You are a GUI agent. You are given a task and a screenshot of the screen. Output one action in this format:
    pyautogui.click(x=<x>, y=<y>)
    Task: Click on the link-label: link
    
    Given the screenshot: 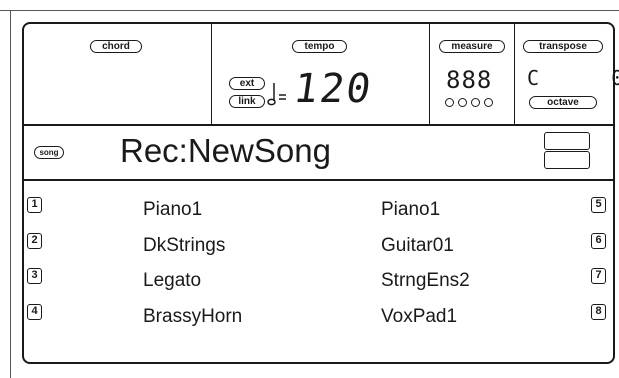 What is the action you would take?
    pyautogui.click(x=247, y=101)
    